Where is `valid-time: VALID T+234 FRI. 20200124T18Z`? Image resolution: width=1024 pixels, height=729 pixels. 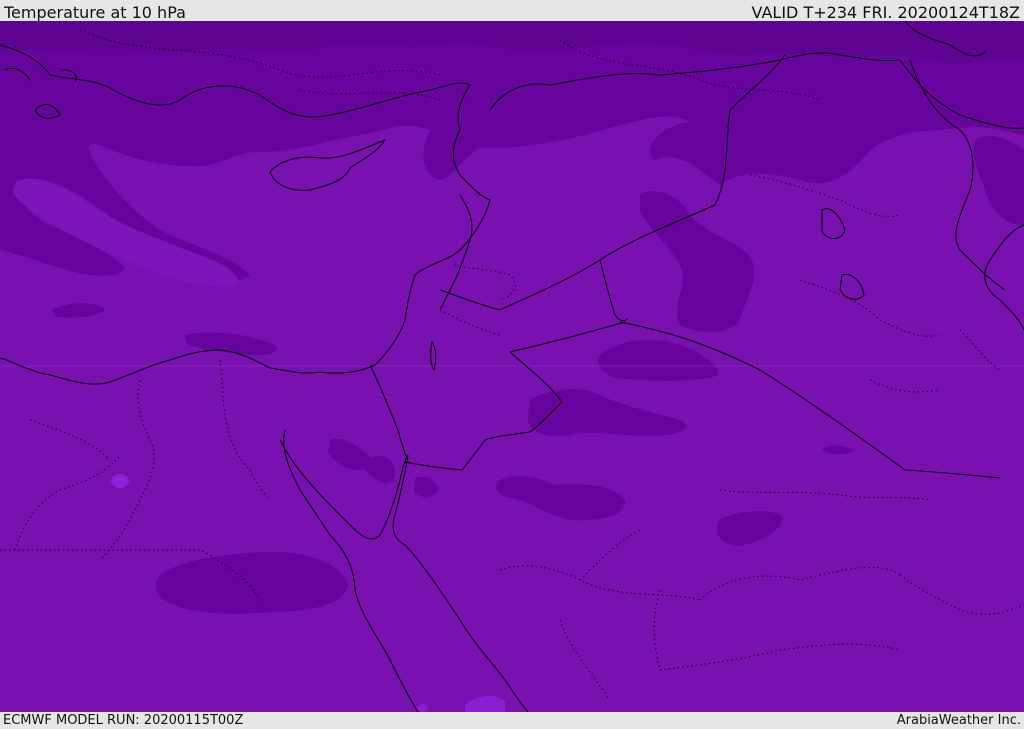
valid-time: VALID T+234 FRI. 20200124T18Z is located at coordinates (885, 12).